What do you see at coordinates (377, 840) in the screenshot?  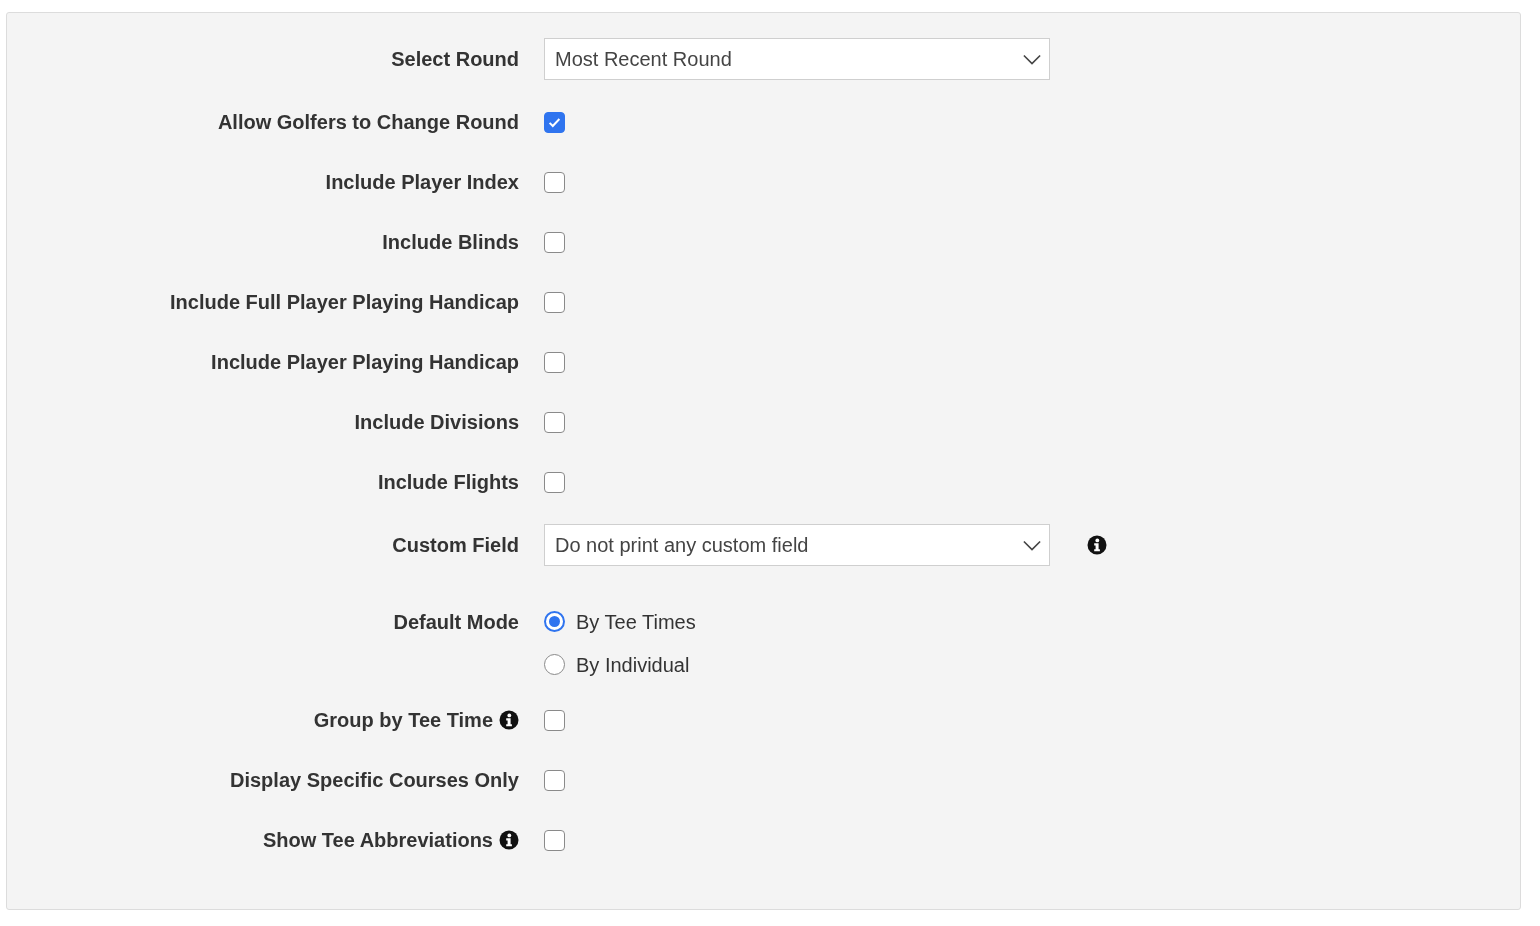 I see `setting-label: Show Tee Abbreviations` at bounding box center [377, 840].